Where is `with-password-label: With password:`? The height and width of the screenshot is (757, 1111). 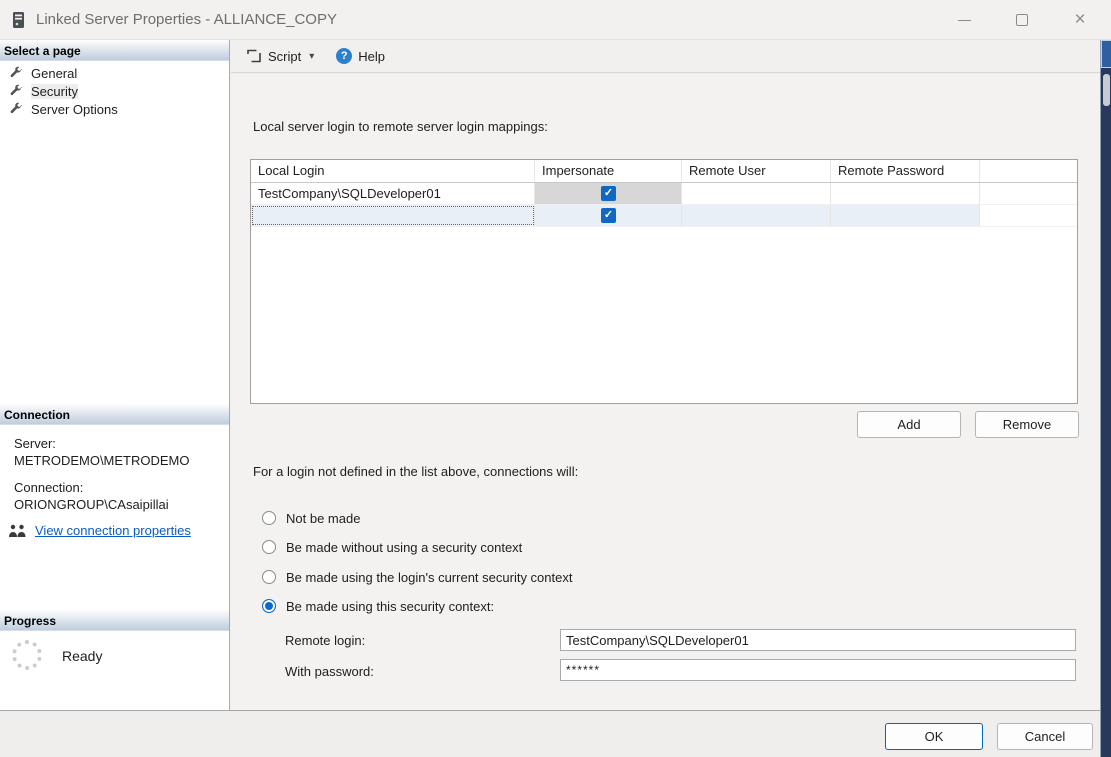
with-password-label: With password: is located at coordinates (329, 671).